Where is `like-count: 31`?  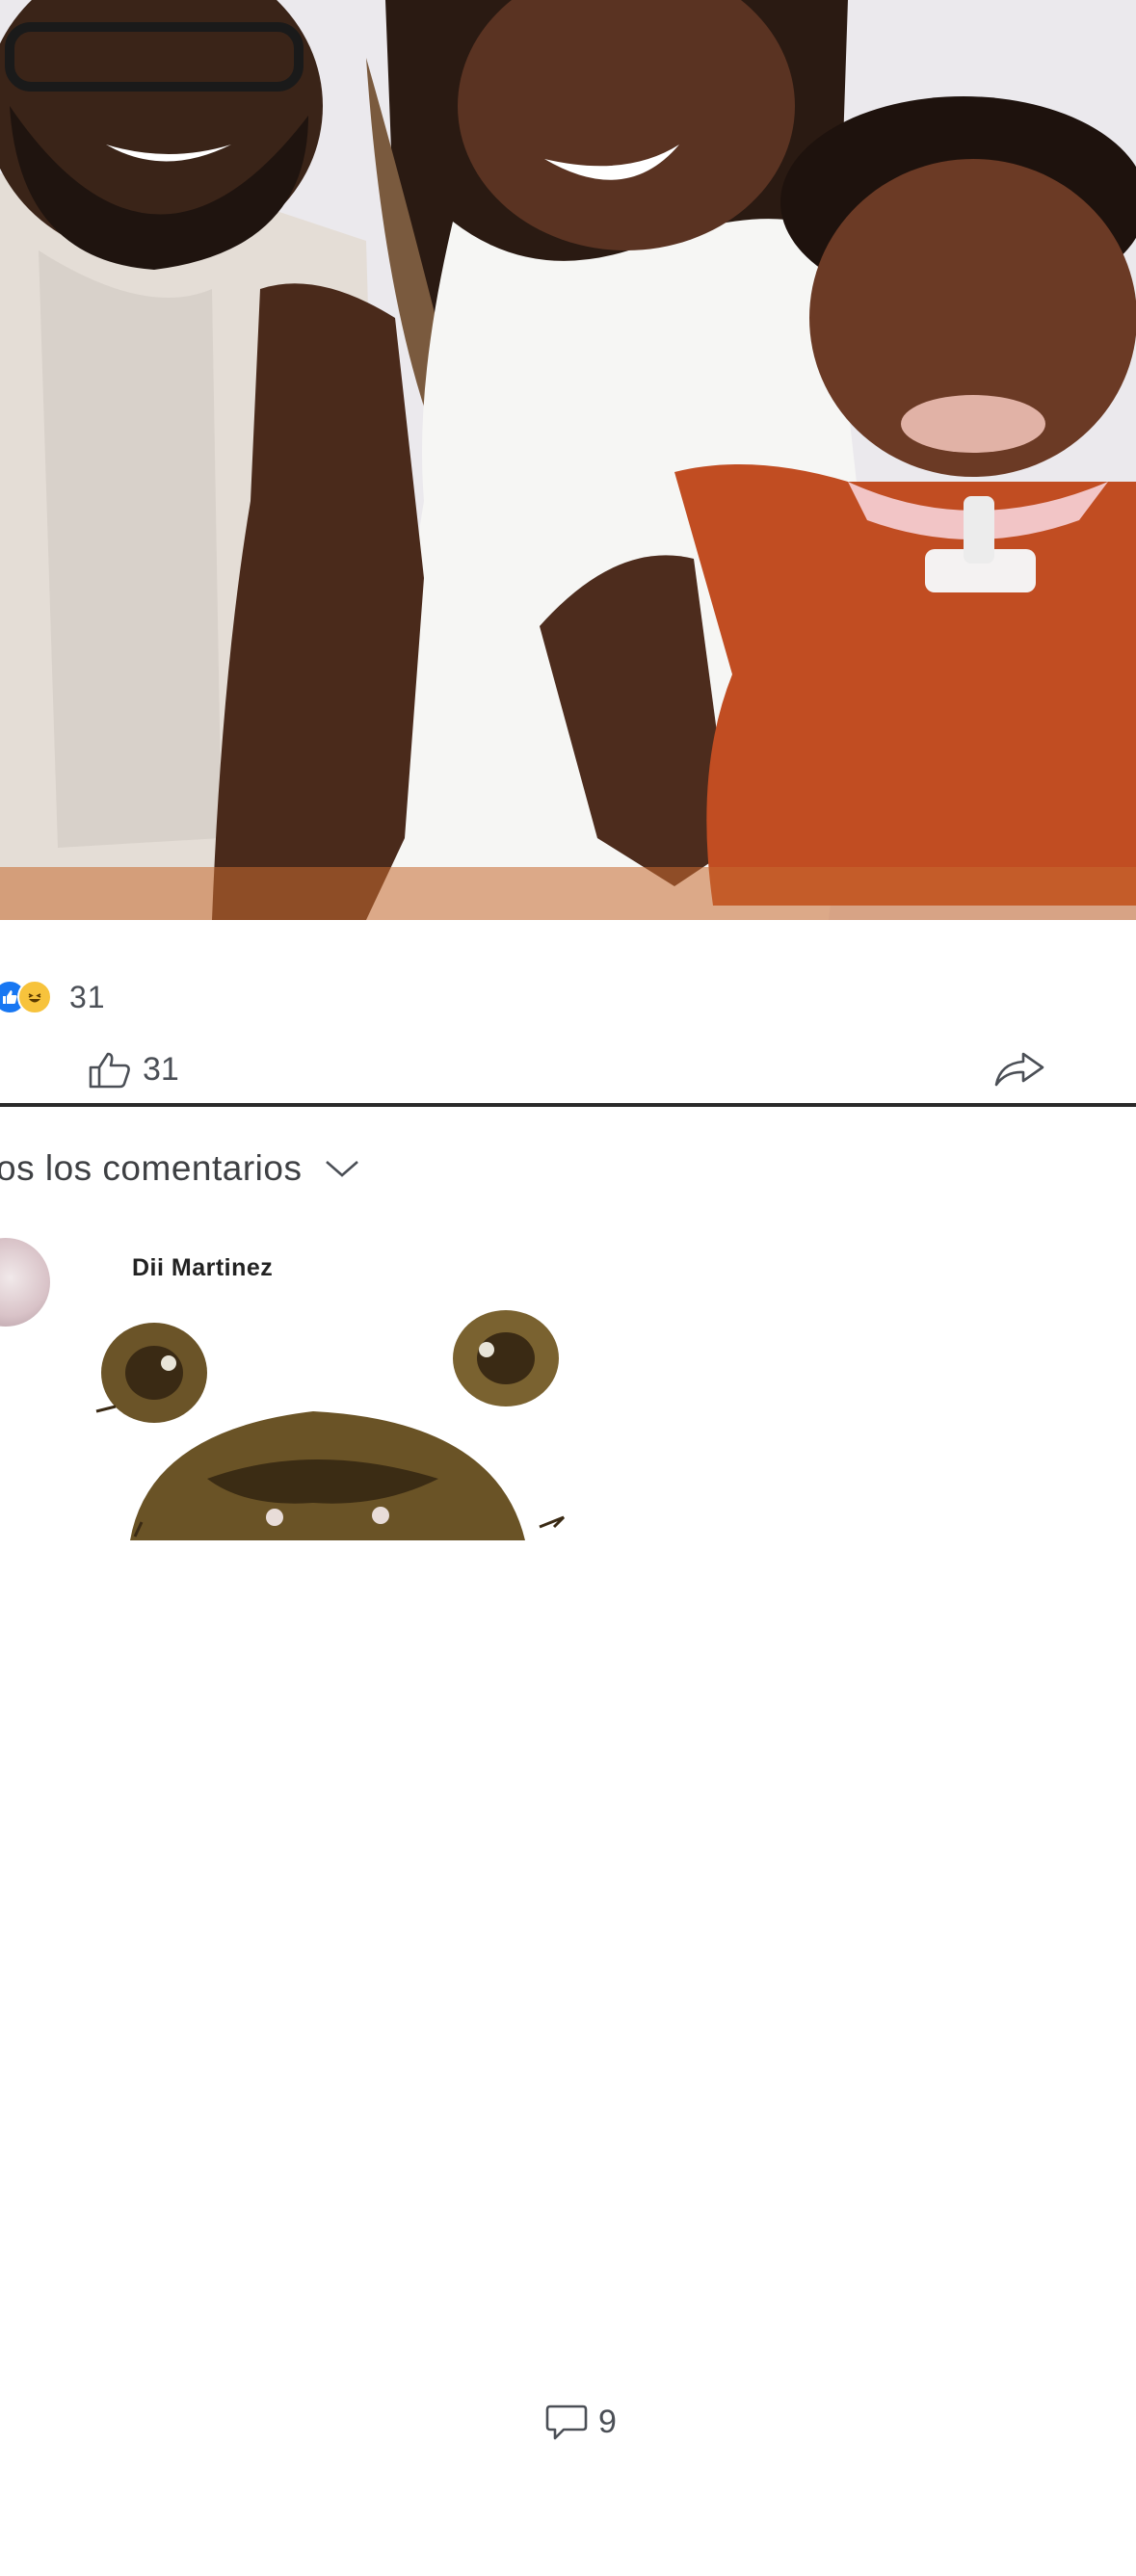 like-count: 31 is located at coordinates (161, 1069).